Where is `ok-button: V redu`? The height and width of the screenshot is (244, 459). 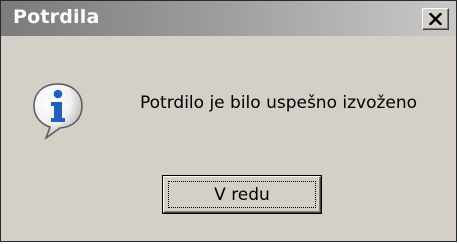
ok-button: V redu is located at coordinates (242, 194).